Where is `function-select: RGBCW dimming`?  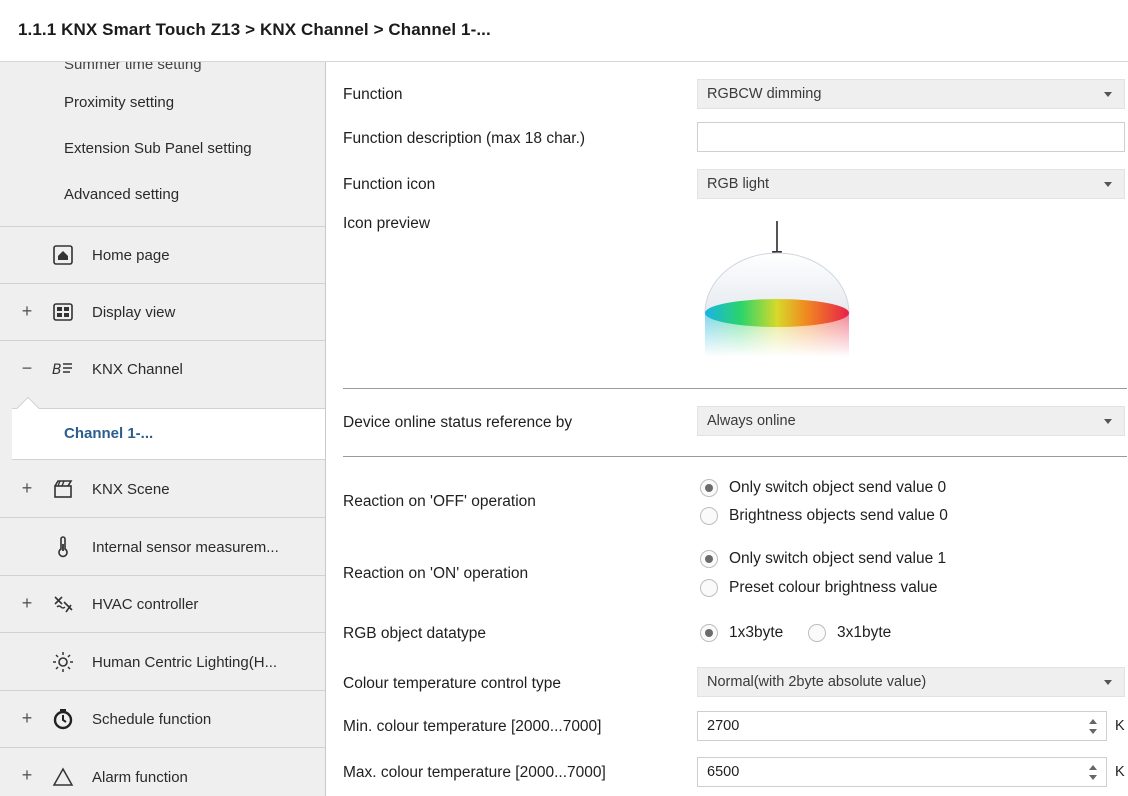
function-select: RGBCW dimming is located at coordinates (911, 94).